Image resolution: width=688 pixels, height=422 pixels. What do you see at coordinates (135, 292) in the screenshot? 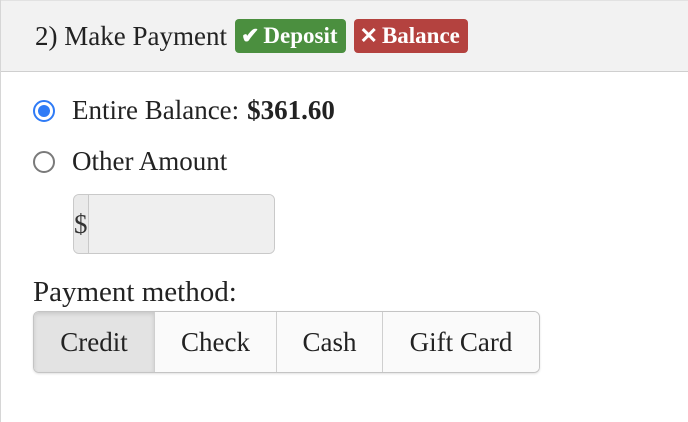
I see `payment-method-label: Payment method:` at bounding box center [135, 292].